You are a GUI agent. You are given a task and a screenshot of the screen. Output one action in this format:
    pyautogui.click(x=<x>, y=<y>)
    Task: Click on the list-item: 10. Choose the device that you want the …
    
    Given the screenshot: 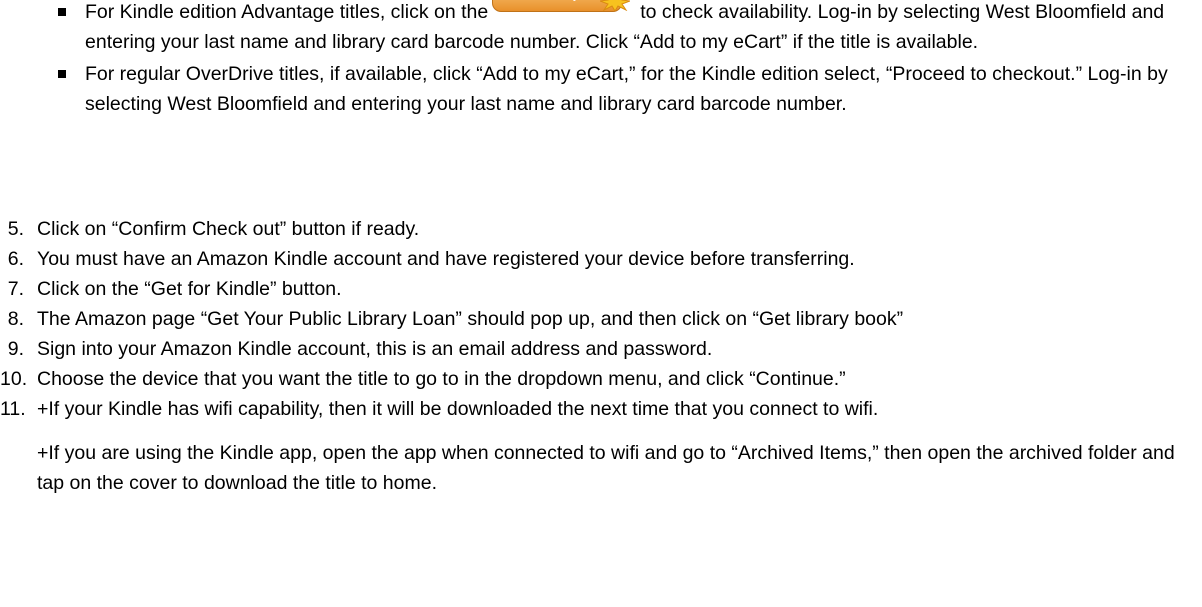 What is the action you would take?
    pyautogui.click(x=601, y=379)
    